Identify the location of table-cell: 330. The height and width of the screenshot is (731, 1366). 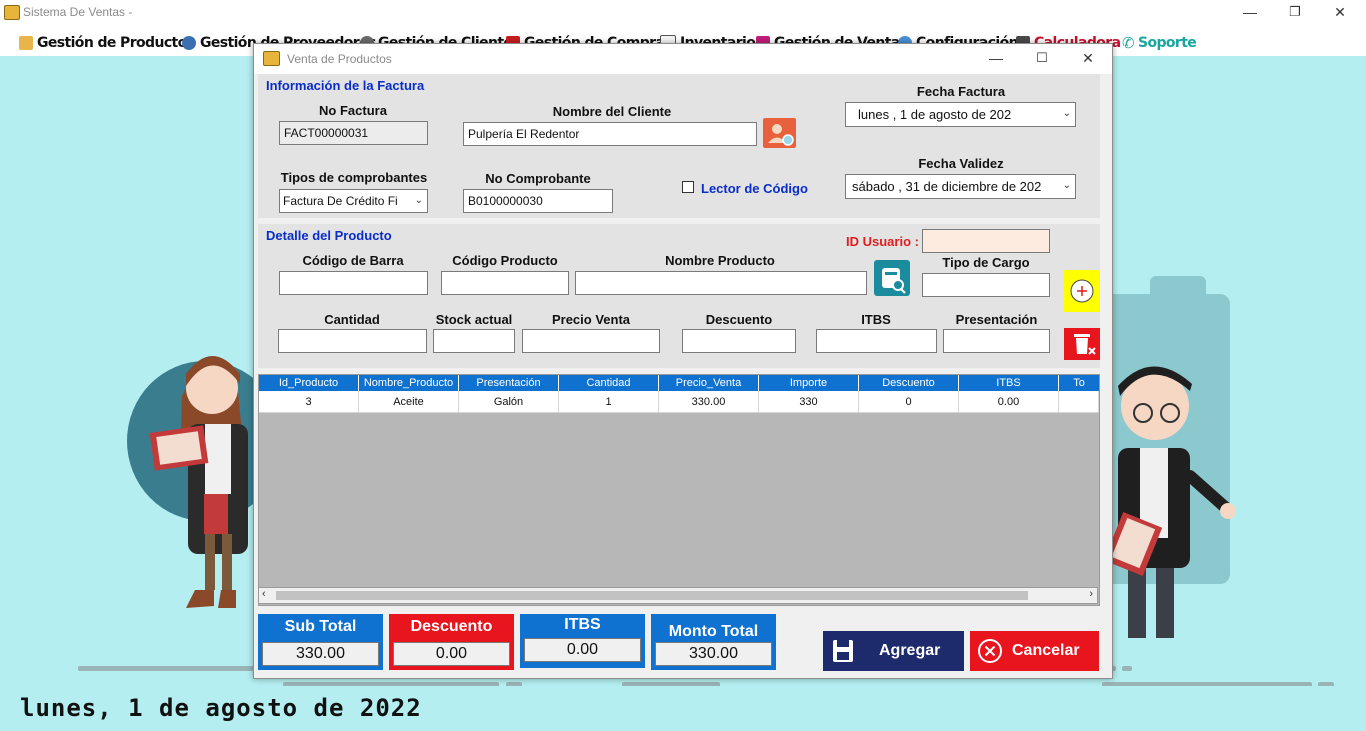
(809, 402).